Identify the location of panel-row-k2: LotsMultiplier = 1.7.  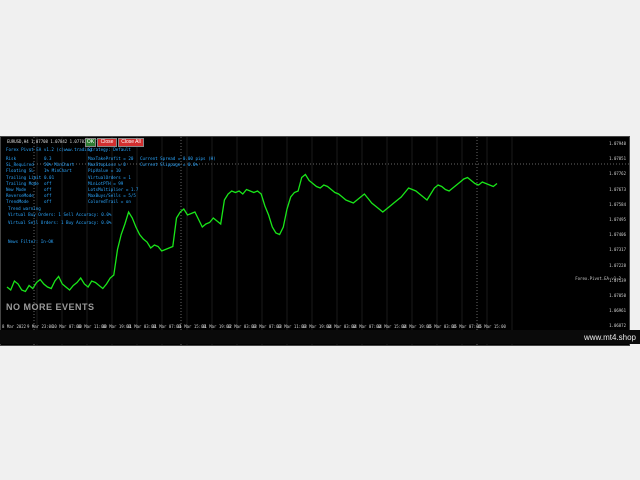
(113, 189).